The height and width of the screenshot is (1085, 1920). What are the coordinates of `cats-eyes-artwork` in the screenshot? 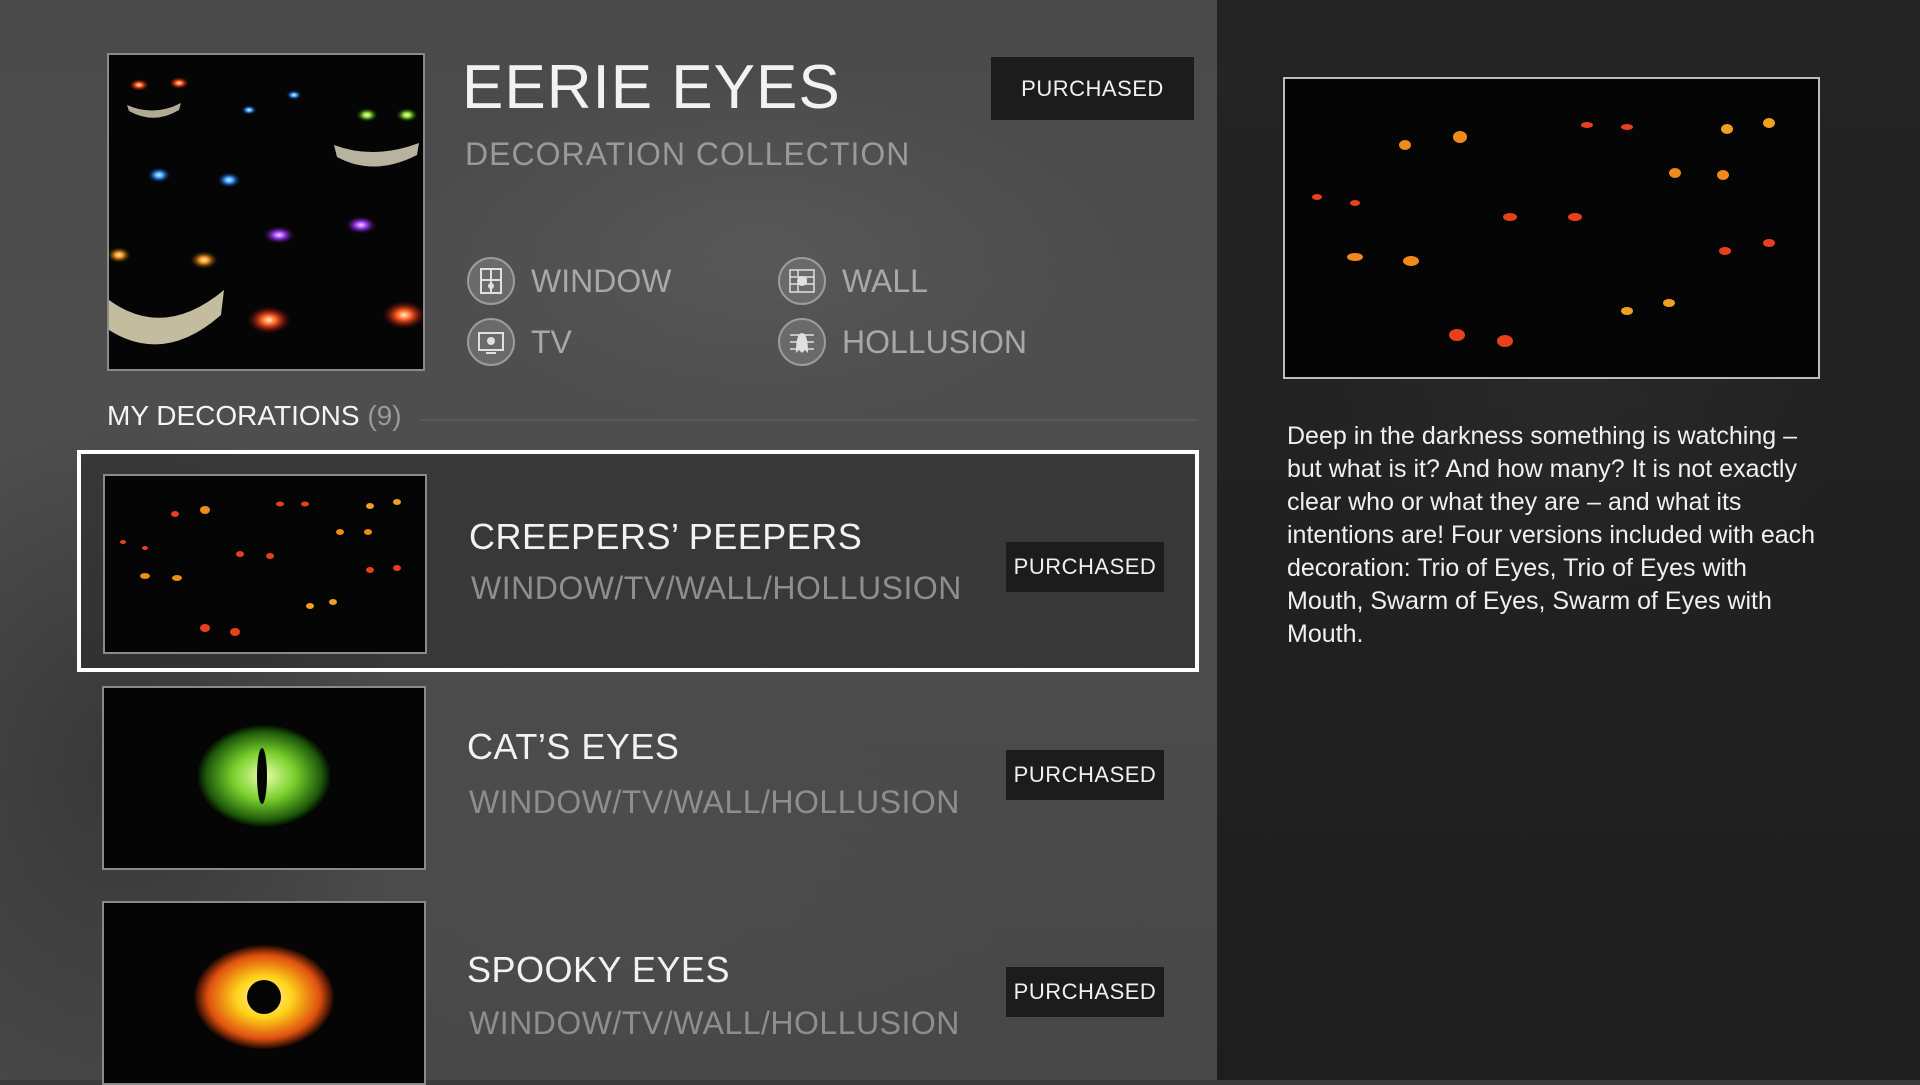 It's located at (264, 776).